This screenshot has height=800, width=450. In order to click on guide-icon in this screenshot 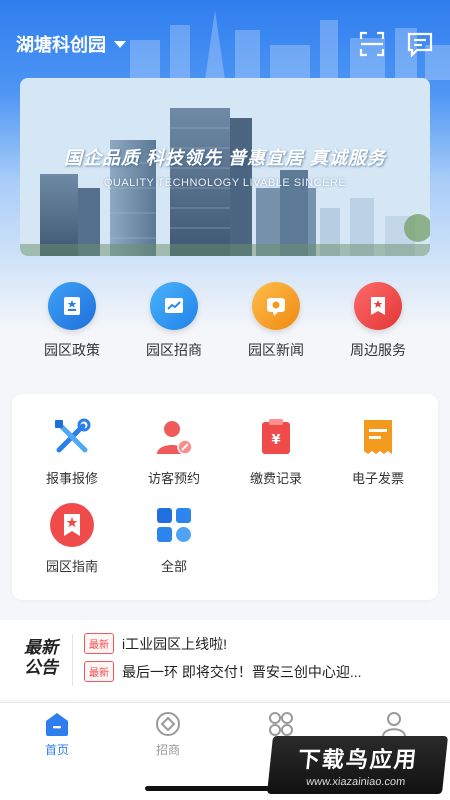, I will do `click(72, 525)`.